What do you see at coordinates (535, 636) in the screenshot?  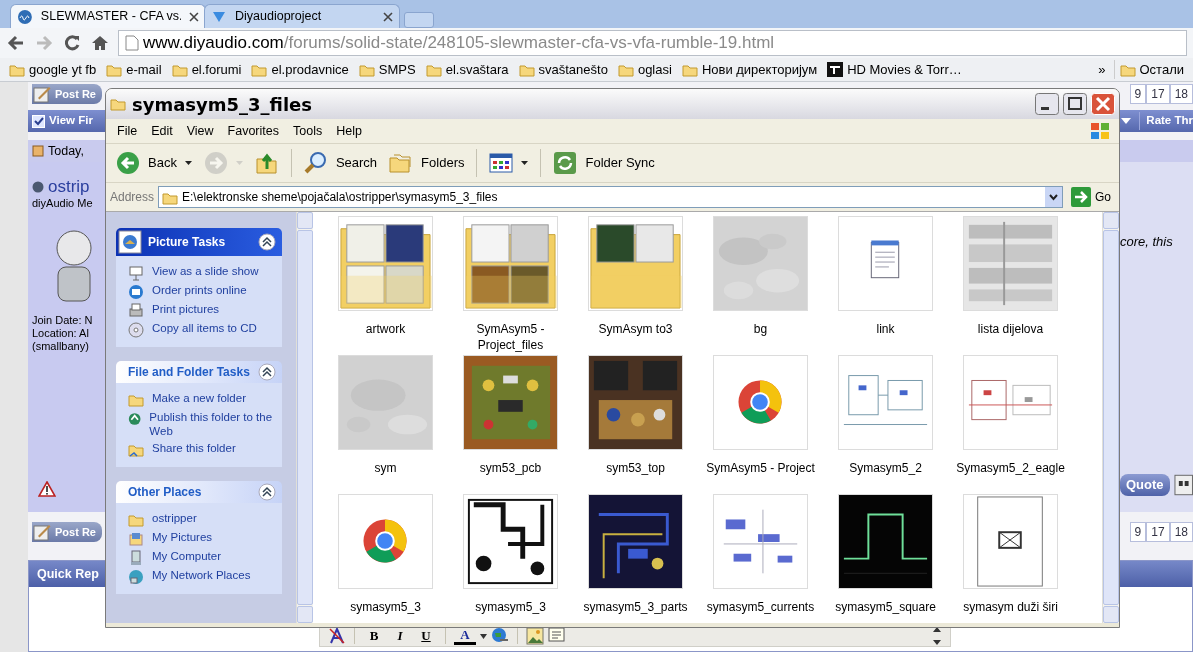 I see `image-icon` at bounding box center [535, 636].